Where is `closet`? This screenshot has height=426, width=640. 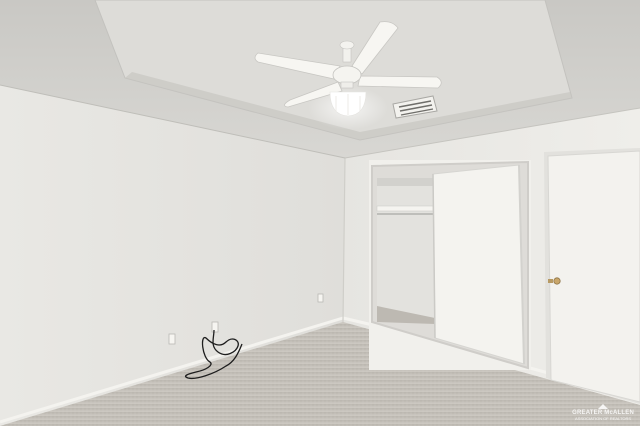
closet is located at coordinates (450, 265).